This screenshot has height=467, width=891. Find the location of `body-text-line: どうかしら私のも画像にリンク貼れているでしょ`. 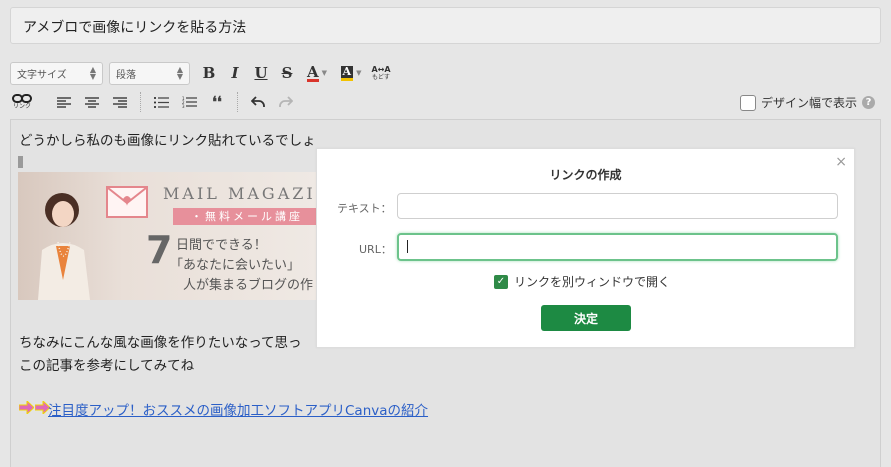

body-text-line: どうかしら私のも画像にリンク貼れているでしょ is located at coordinates (167, 141).